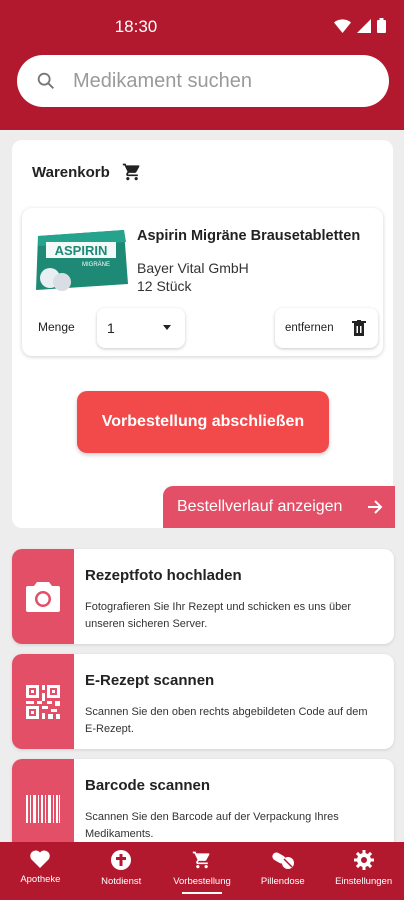  I want to click on search-bar, so click(203, 81).